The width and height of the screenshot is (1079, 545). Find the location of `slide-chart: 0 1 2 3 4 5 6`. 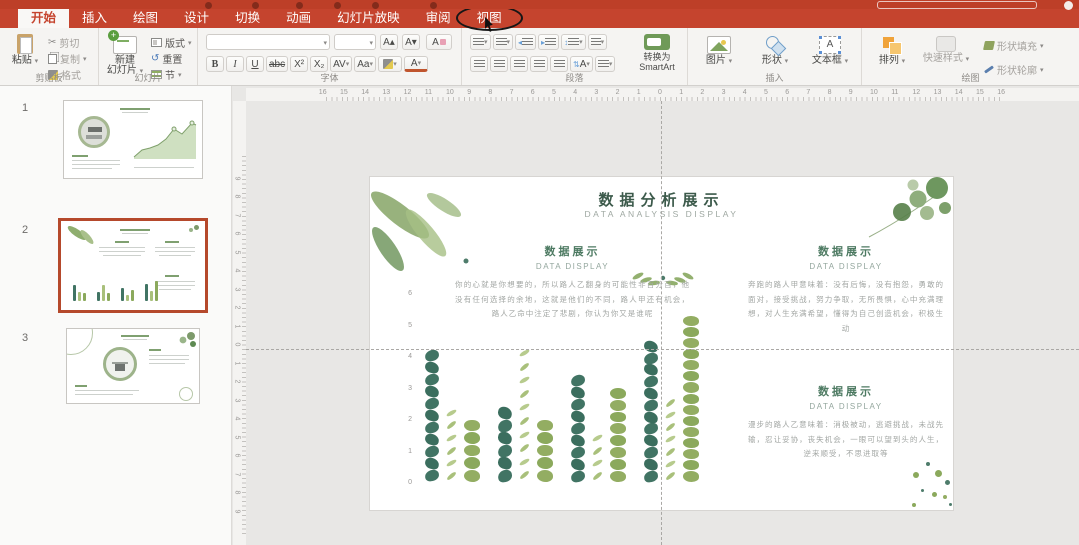

slide-chart: 0 1 2 3 4 5 6 is located at coordinates (552, 384).